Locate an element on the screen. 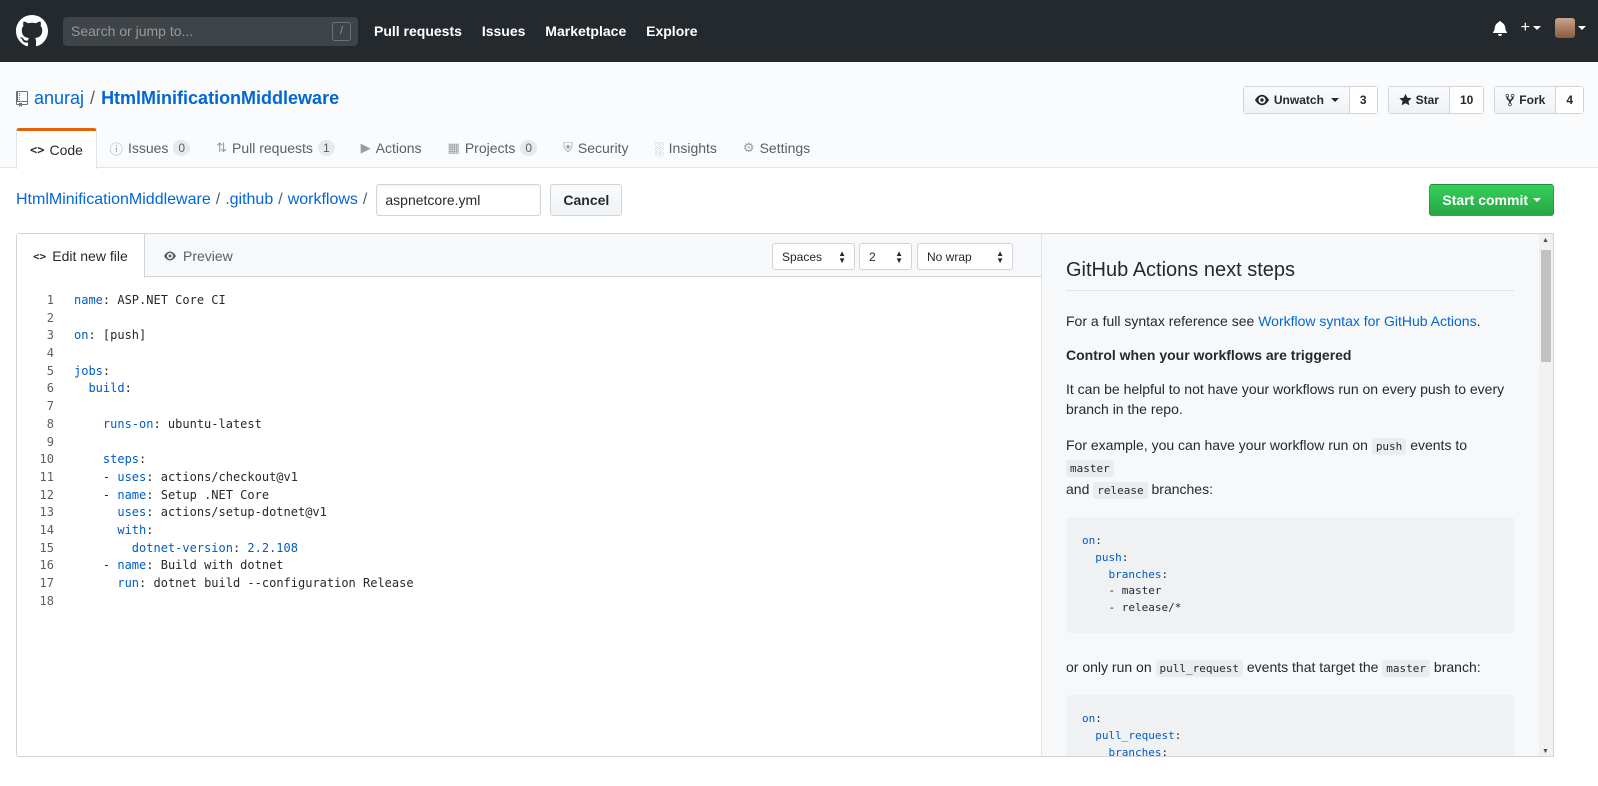 The width and height of the screenshot is (1598, 786). tab-issues: ⓘ Issues 0 is located at coordinates (150, 148).